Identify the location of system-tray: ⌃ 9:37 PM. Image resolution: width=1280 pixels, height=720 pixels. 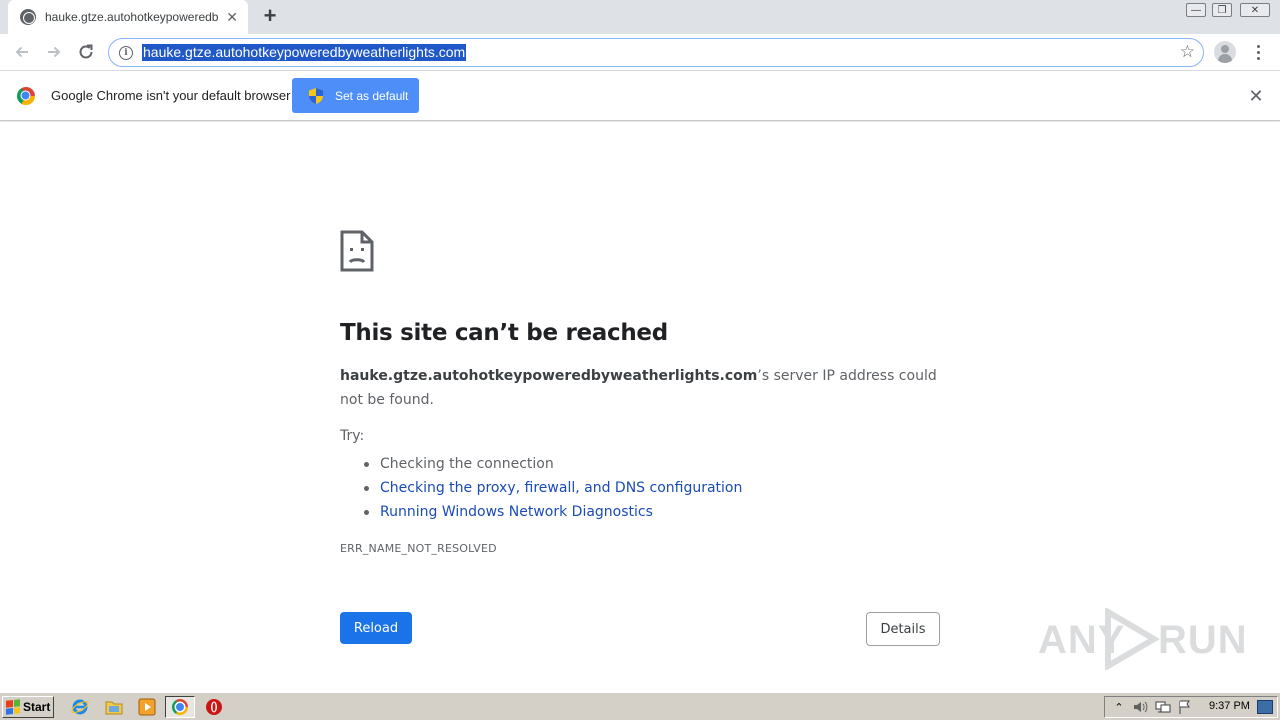
(1191, 707).